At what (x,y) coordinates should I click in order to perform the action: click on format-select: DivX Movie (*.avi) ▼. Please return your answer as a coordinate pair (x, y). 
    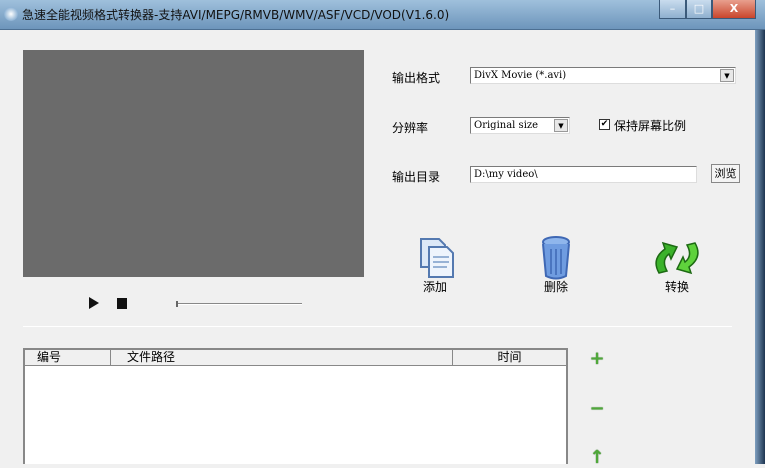
    Looking at the image, I should click on (603, 75).